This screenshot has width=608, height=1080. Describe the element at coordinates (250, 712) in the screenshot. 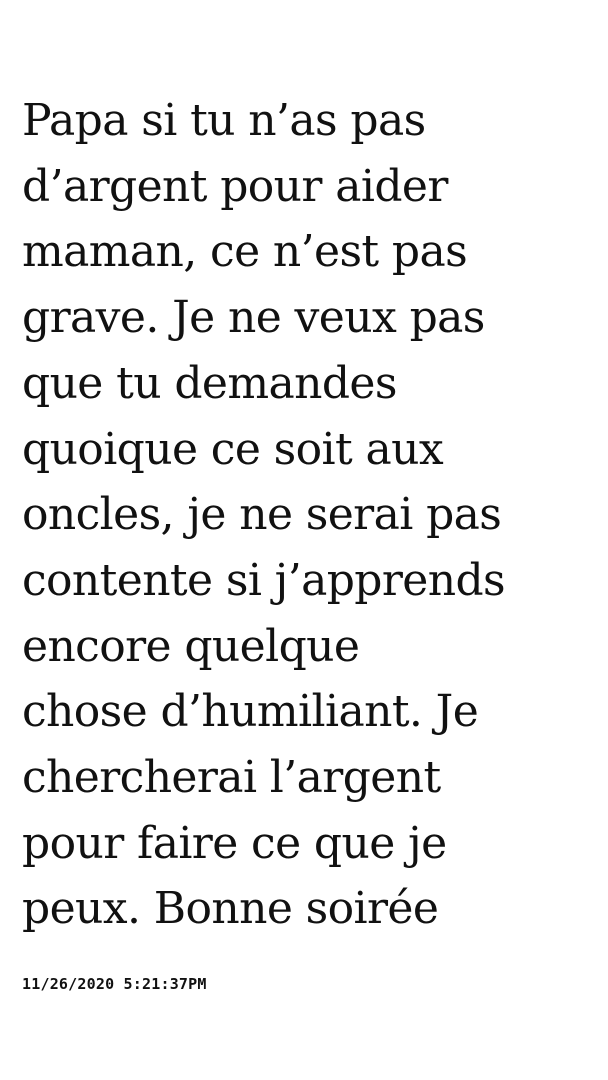

I see `message-line: chose d’humiliant. Je` at that location.